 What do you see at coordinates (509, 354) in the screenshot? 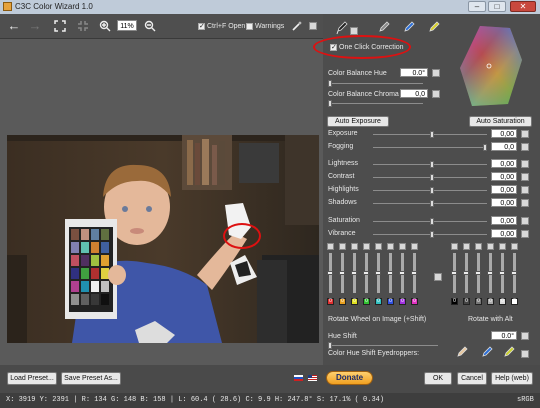
I see `hue-eyedropper-3-icon` at bounding box center [509, 354].